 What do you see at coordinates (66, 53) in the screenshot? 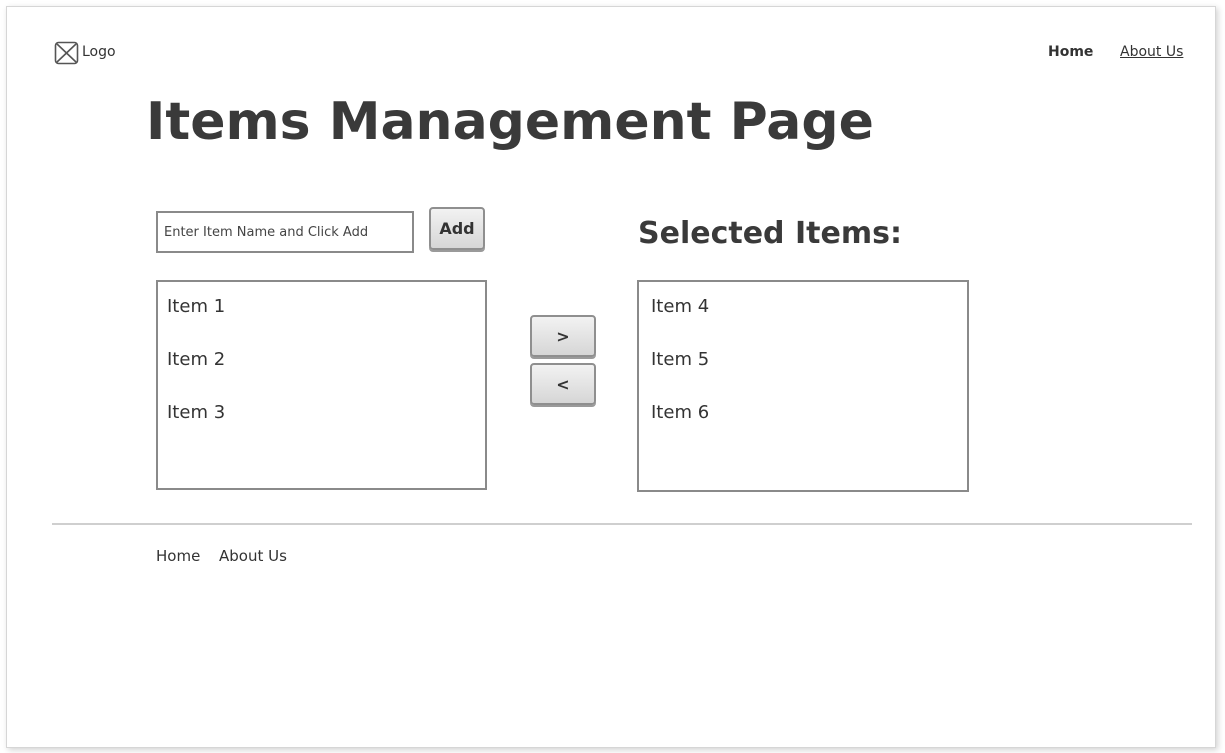
I see `image-placeholder-icon` at bounding box center [66, 53].